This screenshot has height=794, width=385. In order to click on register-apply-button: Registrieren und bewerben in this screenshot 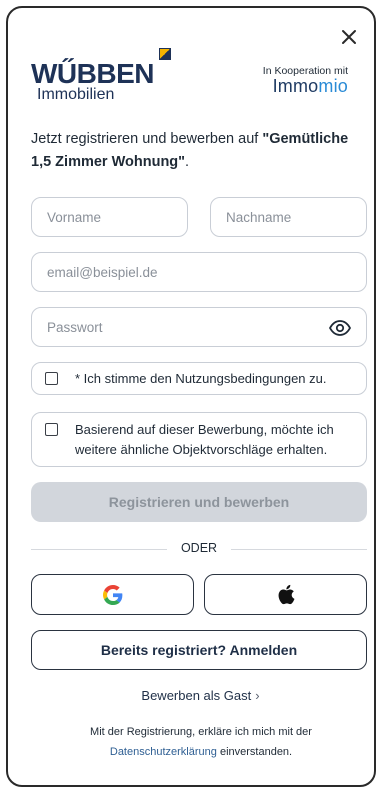, I will do `click(199, 502)`.